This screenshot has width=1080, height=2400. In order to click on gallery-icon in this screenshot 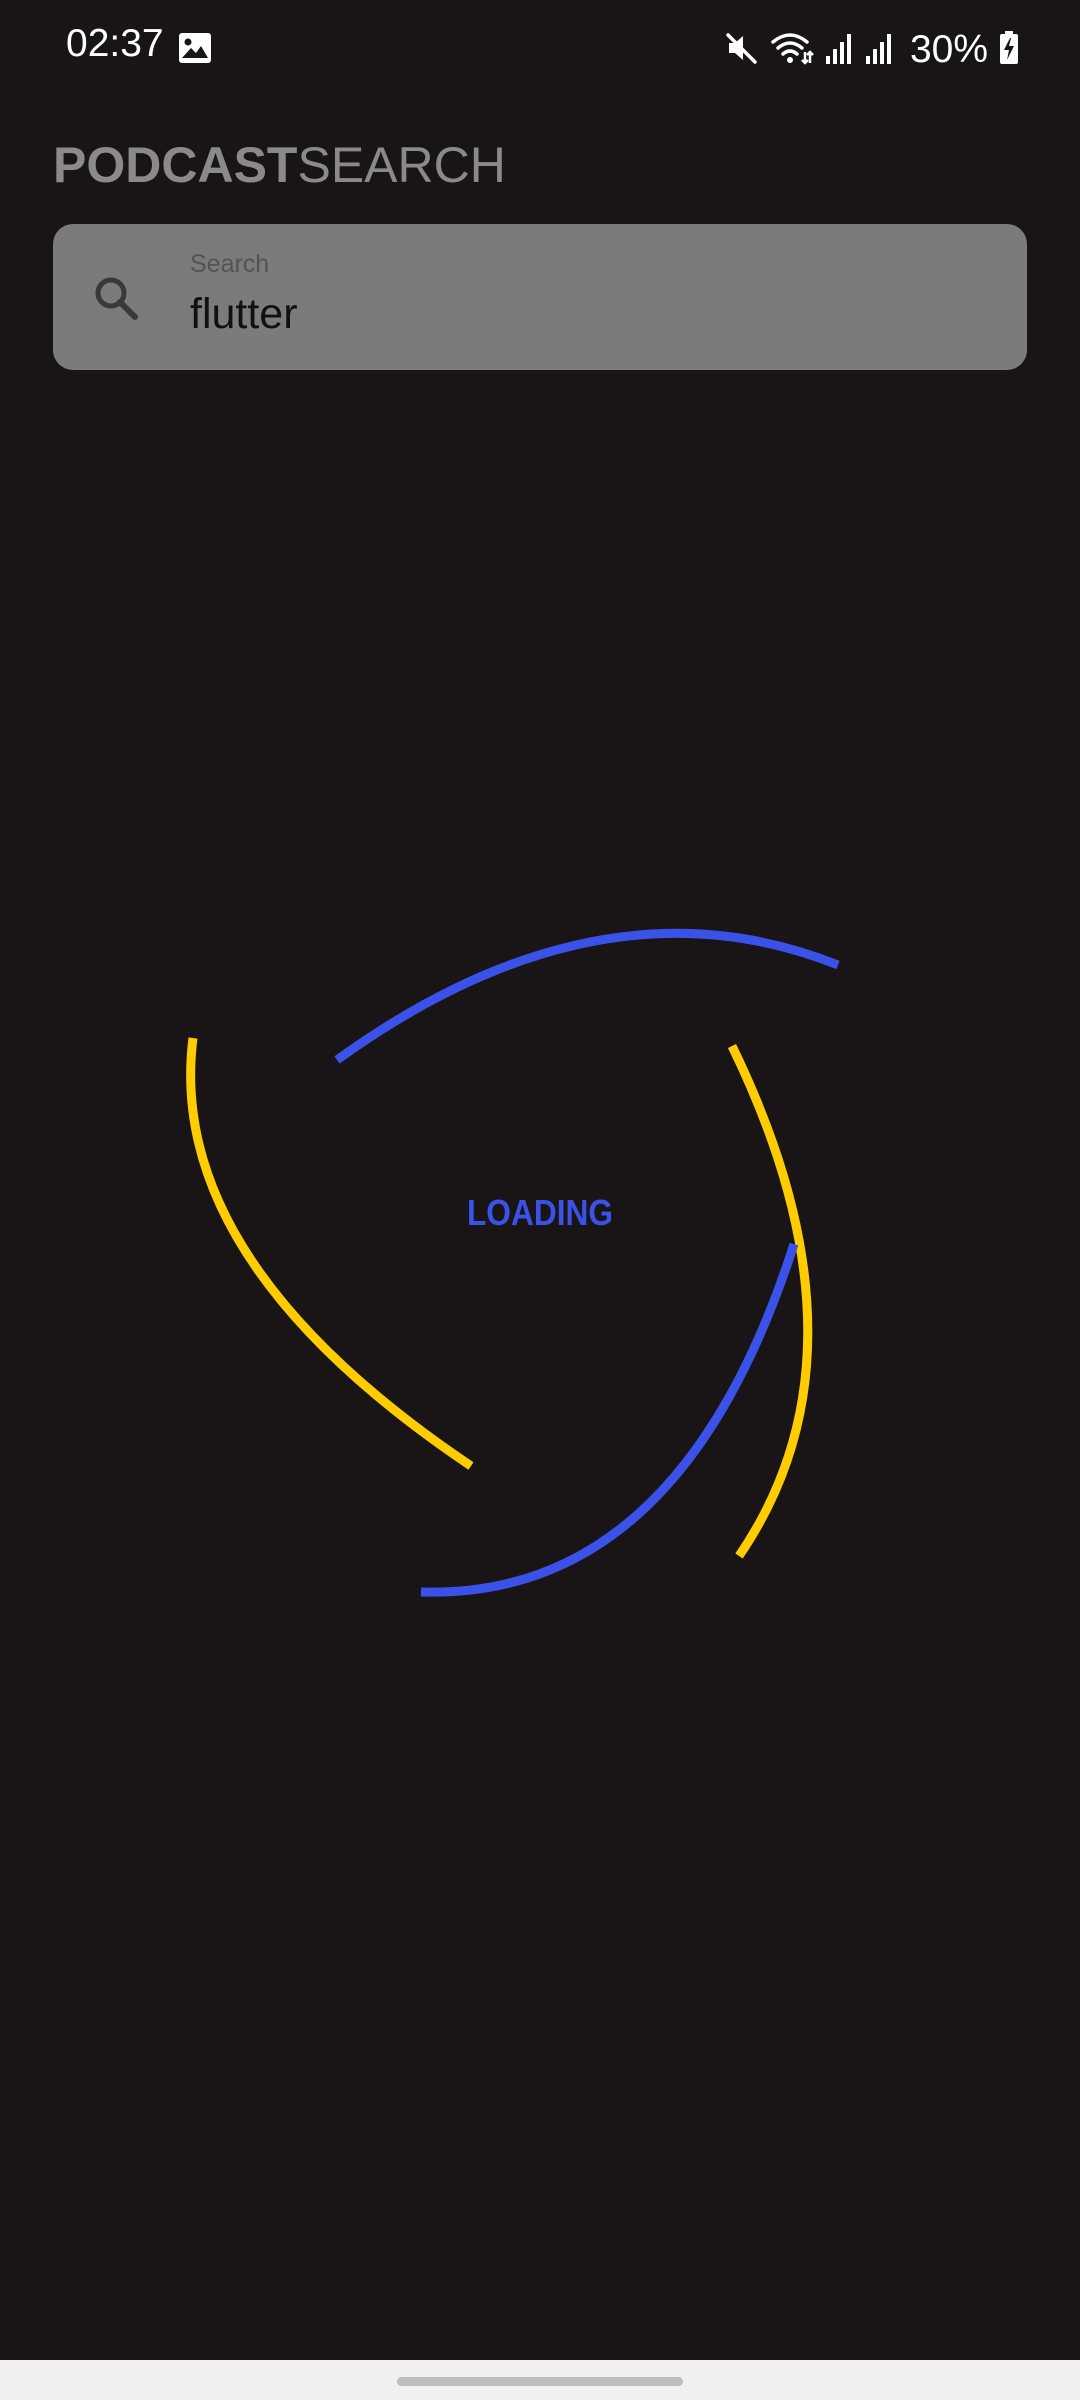, I will do `click(195, 48)`.